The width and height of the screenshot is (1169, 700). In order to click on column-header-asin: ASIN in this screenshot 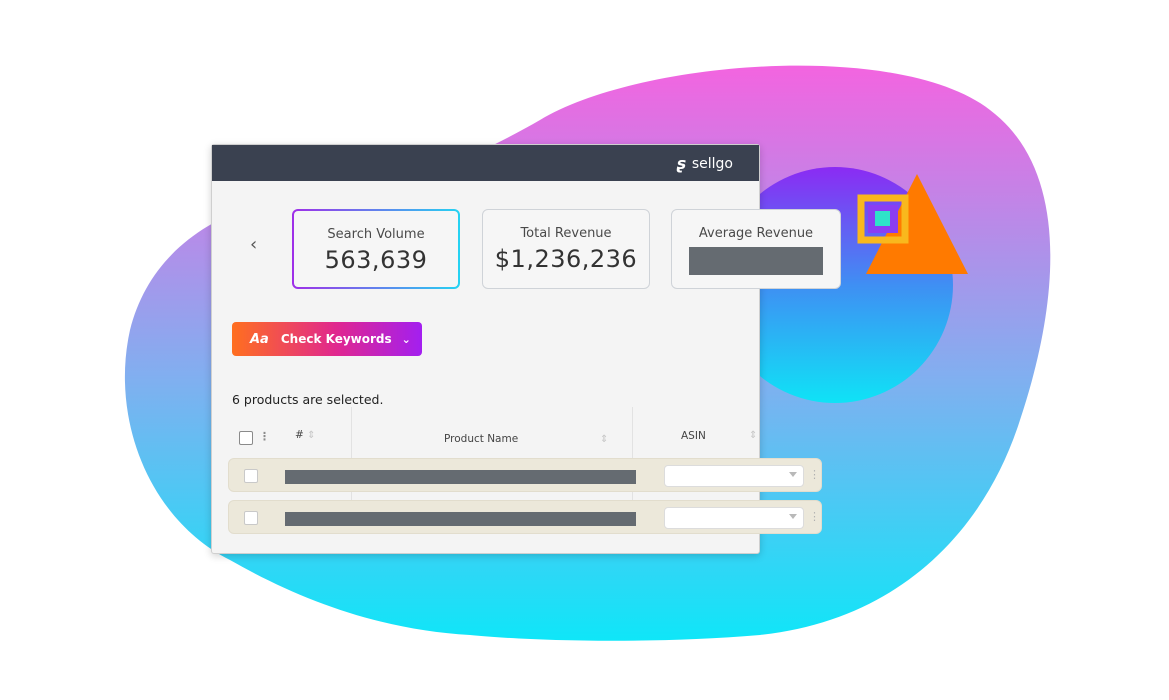, I will do `click(693, 436)`.